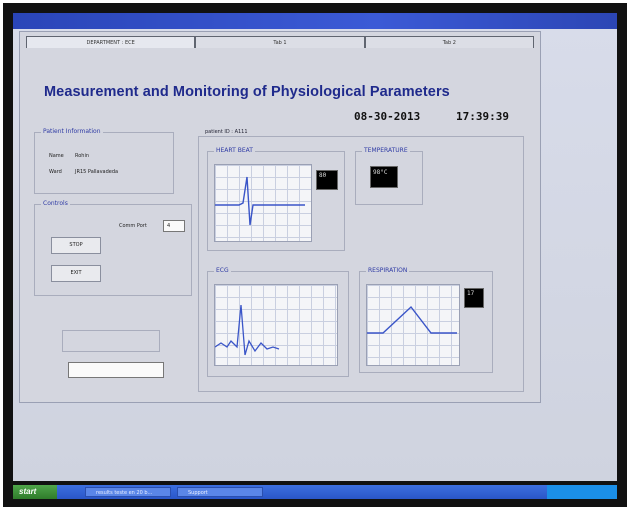 This screenshot has width=632, height=512. I want to click on controls-group: Controls Comm Port 4 STOP EXIT, so click(113, 248).